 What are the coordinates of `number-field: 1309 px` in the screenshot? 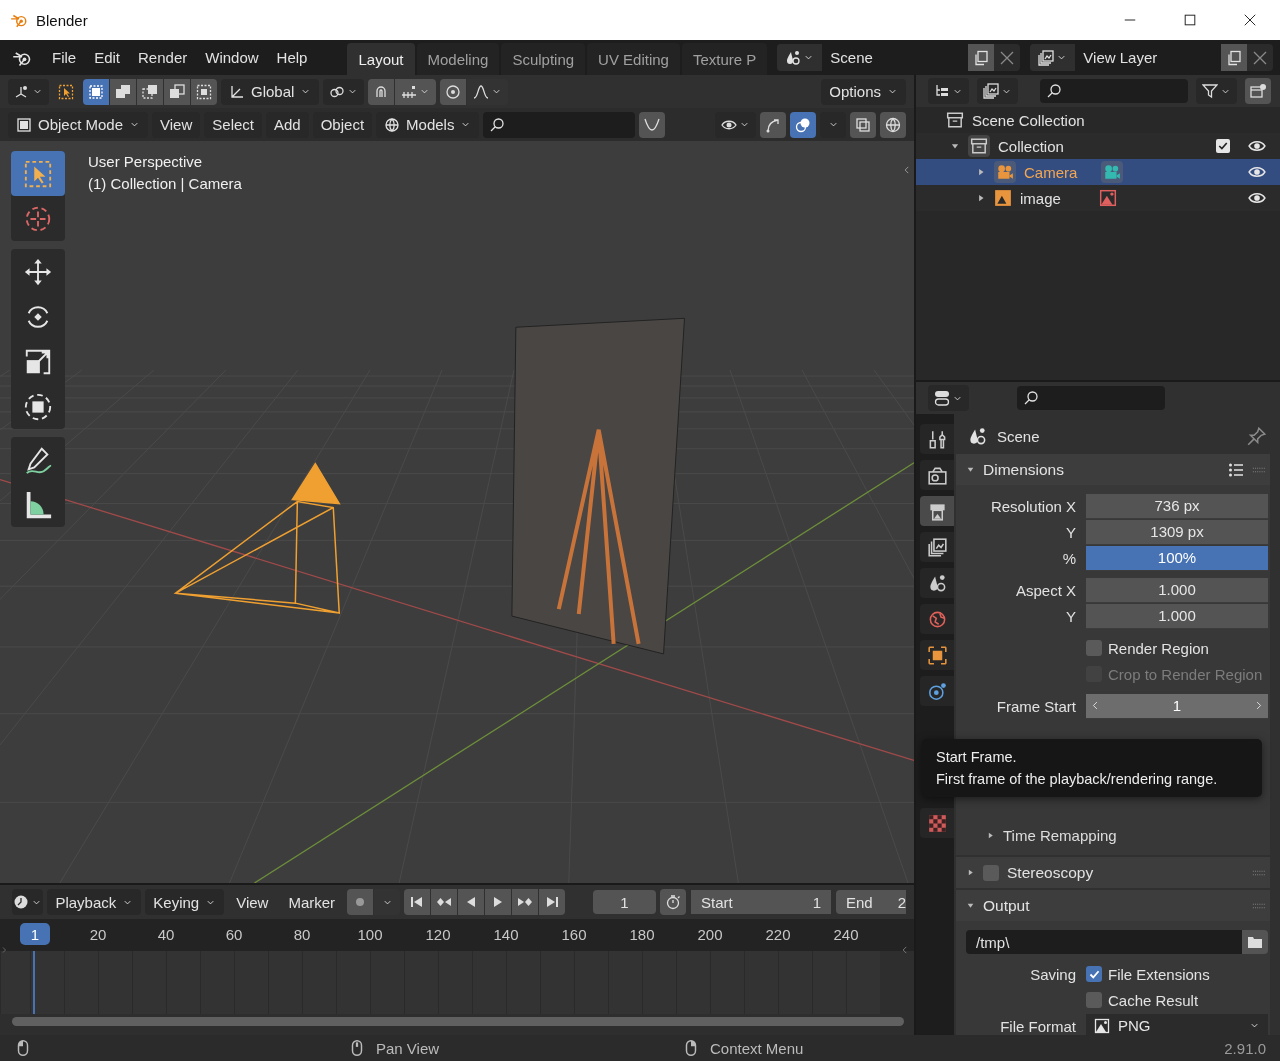 It's located at (1177, 532).